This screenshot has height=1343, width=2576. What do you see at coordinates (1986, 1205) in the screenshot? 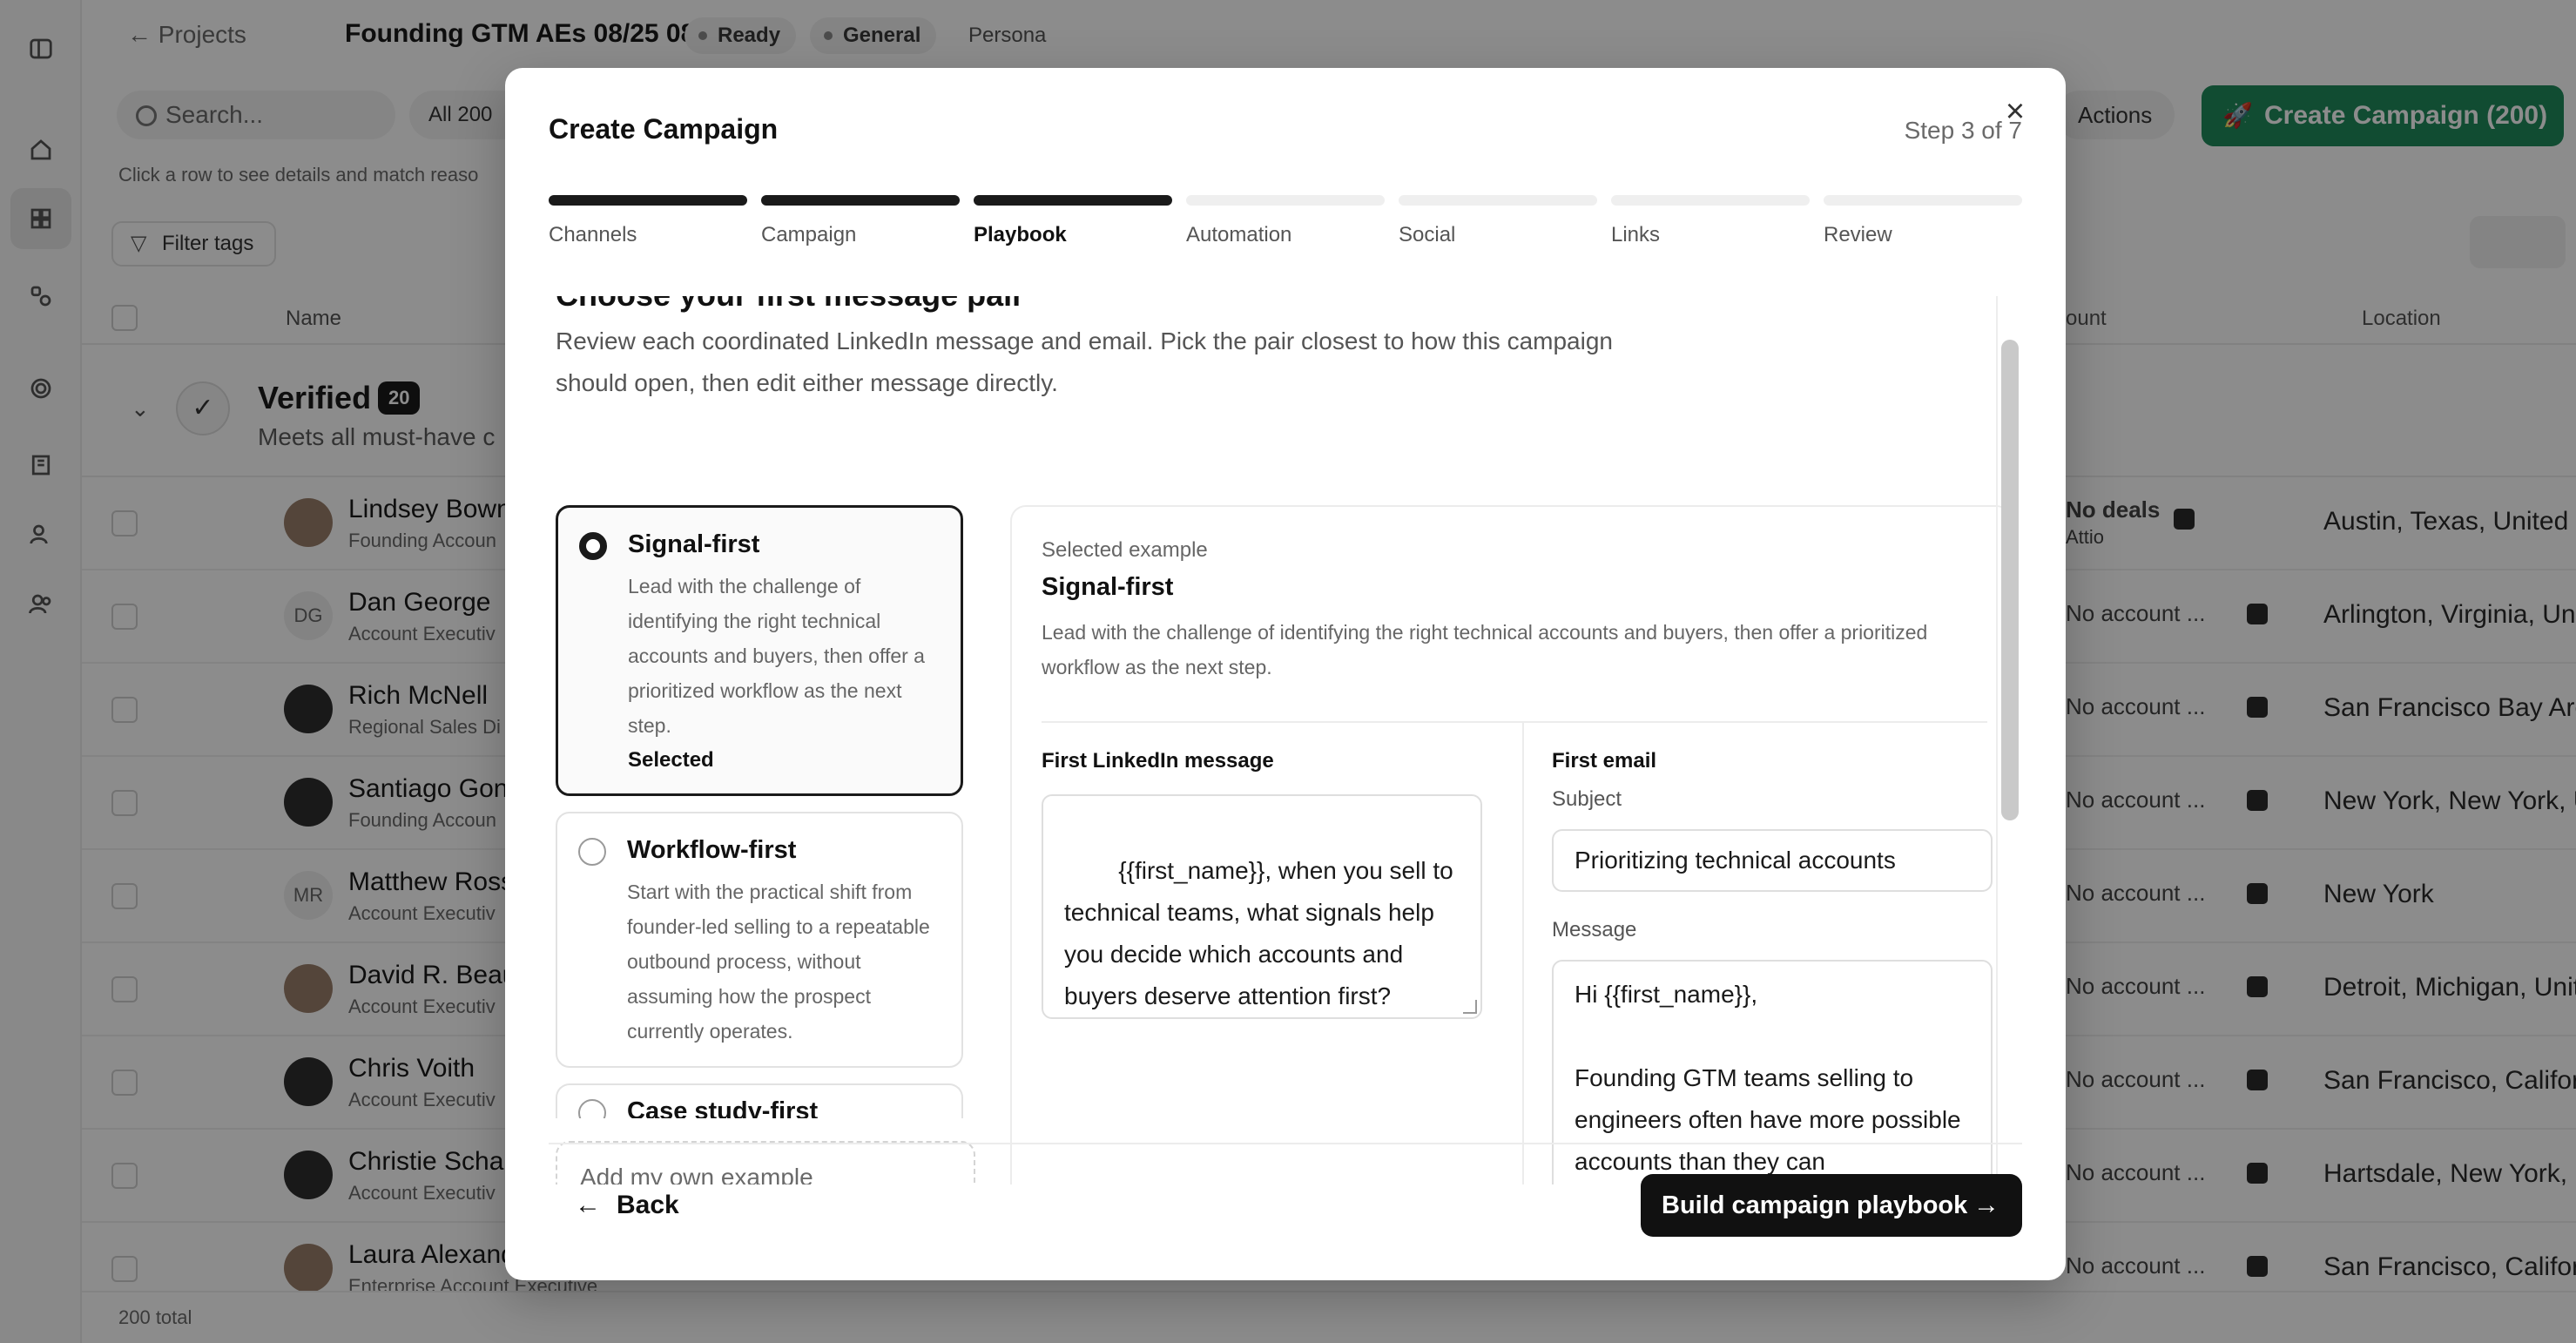
I see `arrow-right-icon: →` at bounding box center [1986, 1205].